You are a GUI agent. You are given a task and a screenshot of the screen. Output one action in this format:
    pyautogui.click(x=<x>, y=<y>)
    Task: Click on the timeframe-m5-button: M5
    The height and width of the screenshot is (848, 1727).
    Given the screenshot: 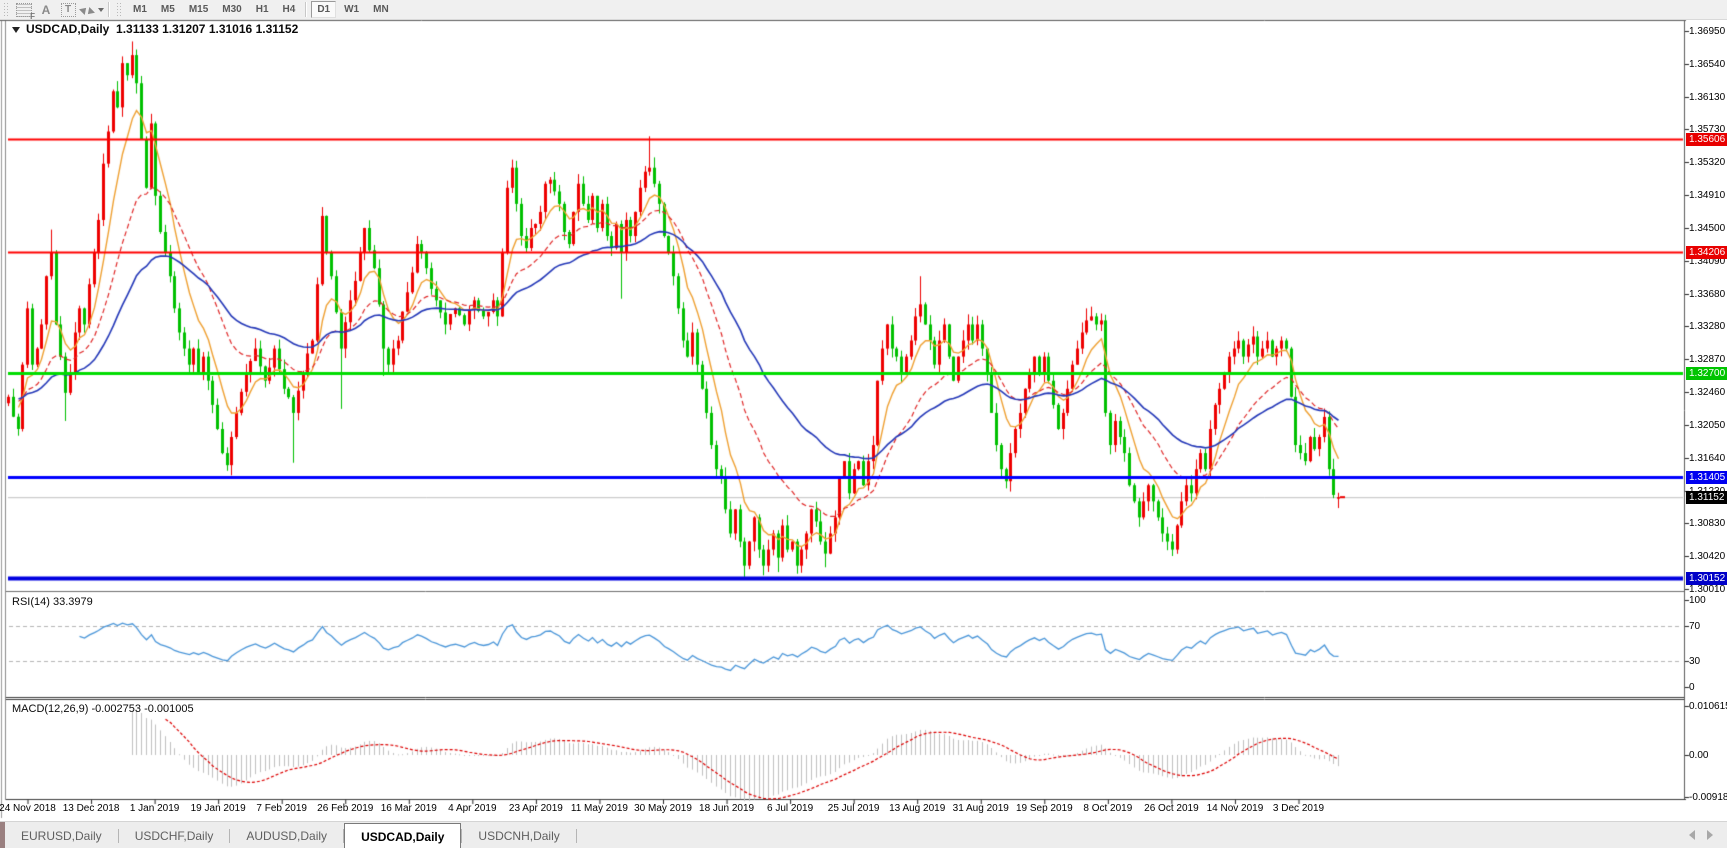 What is the action you would take?
    pyautogui.click(x=168, y=9)
    